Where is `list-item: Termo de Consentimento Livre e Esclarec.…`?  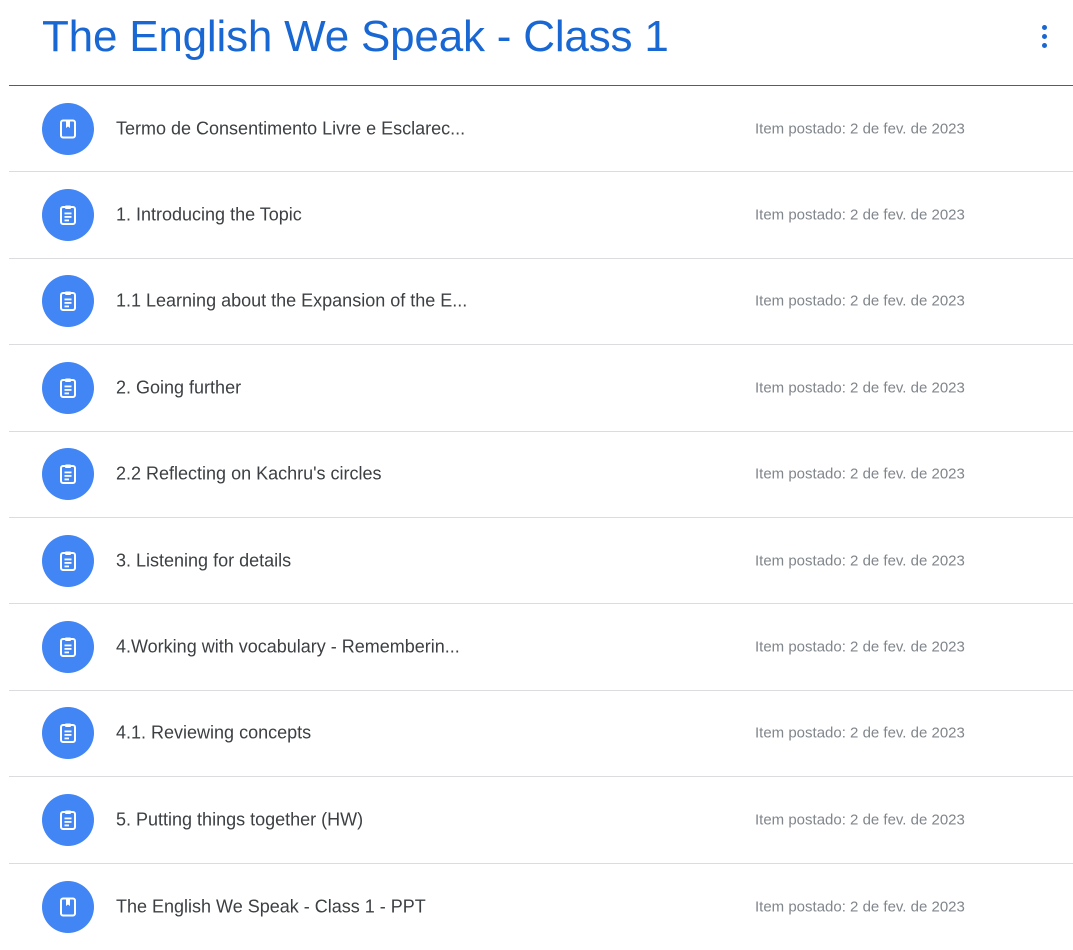 list-item: Termo de Consentimento Livre e Esclarec.… is located at coordinates (541, 129).